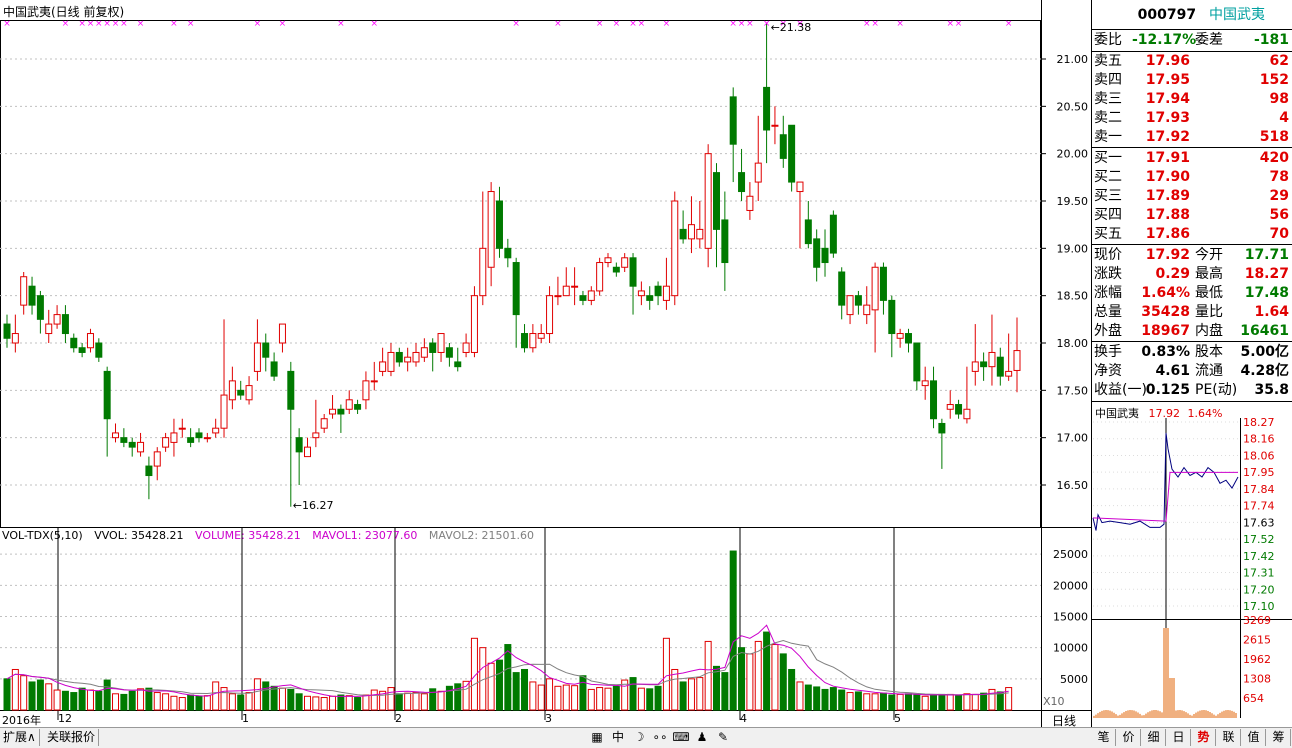 The width and height of the screenshot is (1292, 748). Describe the element at coordinates (1192, 312) in the screenshot. I see `stat-row: 总量 35428 量比 1.64` at that location.